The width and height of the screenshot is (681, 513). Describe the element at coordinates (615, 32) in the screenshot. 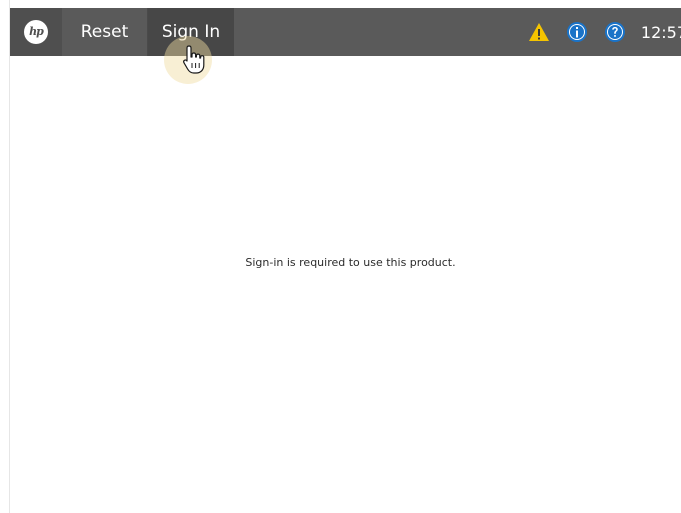

I see `help-icon` at that location.